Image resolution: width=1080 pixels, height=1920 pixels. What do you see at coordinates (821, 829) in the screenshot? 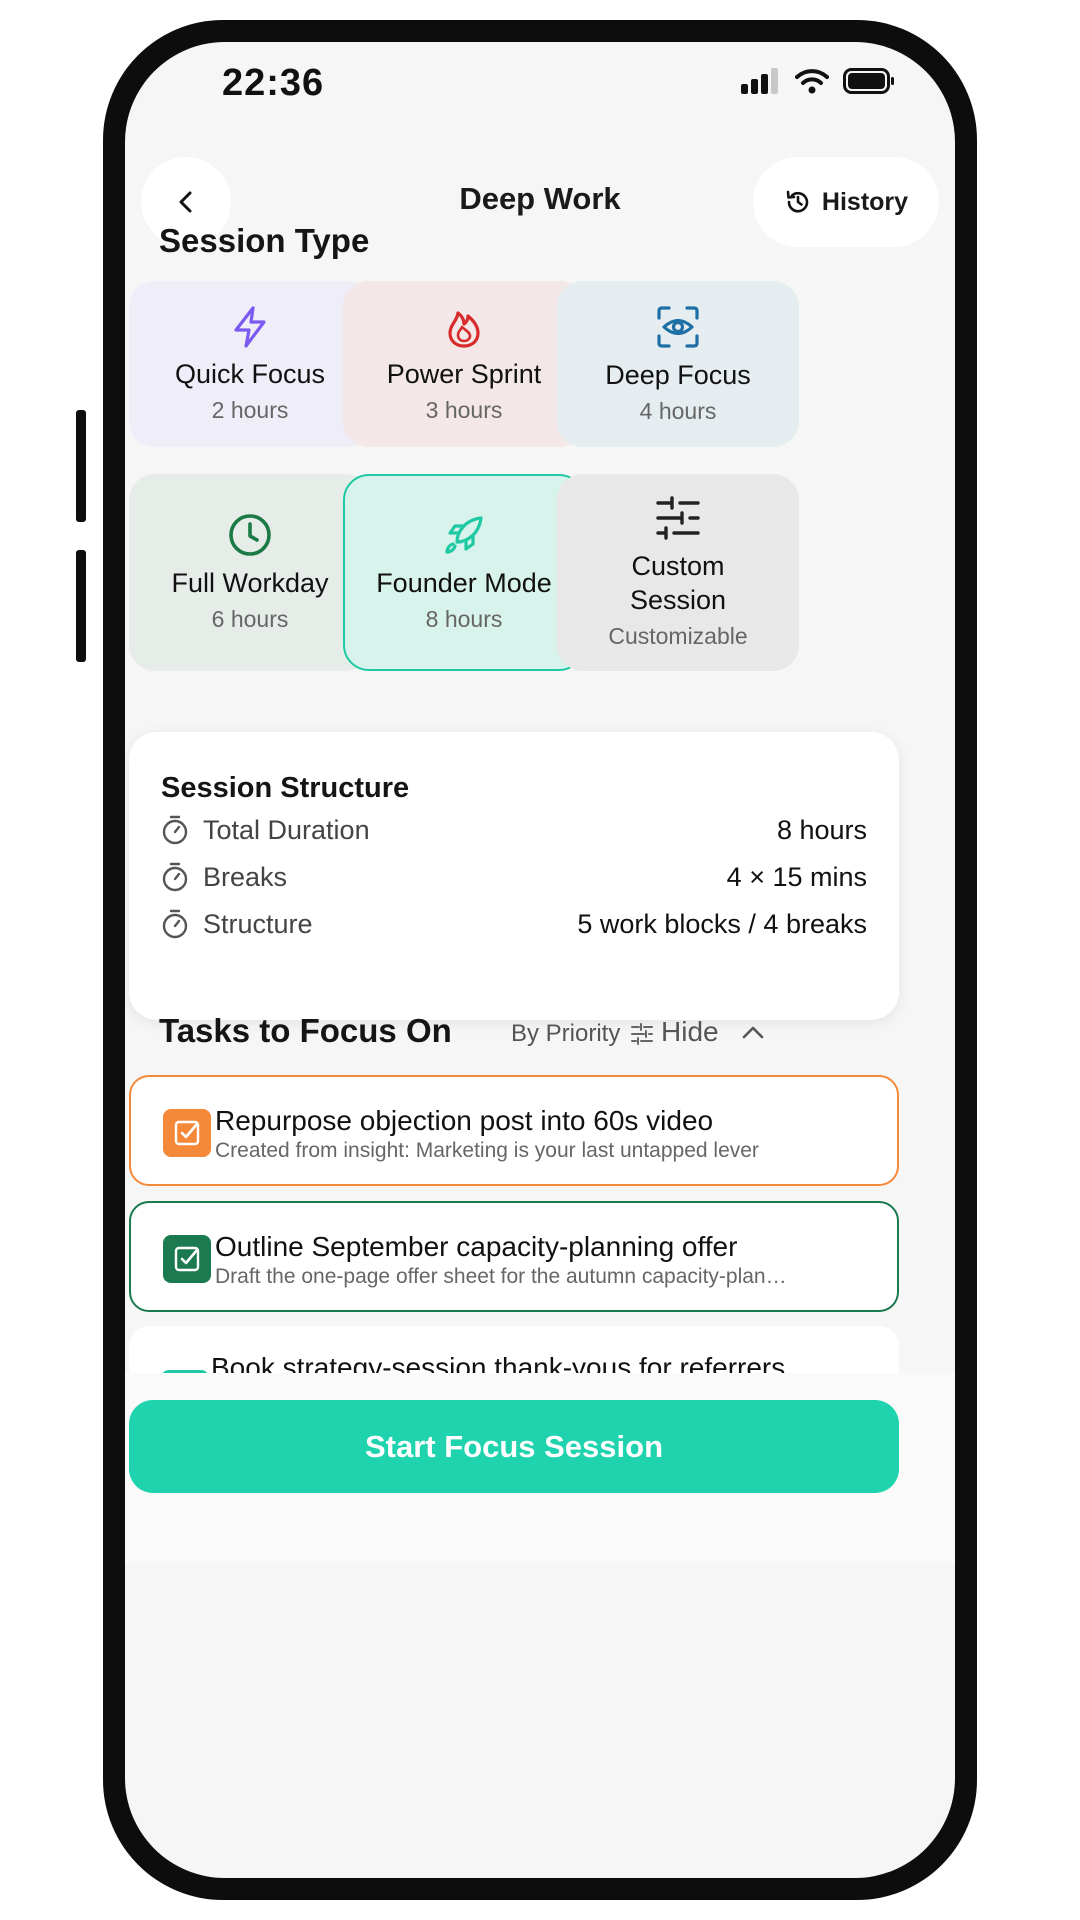
I see `structure-value: 8 hours` at bounding box center [821, 829].